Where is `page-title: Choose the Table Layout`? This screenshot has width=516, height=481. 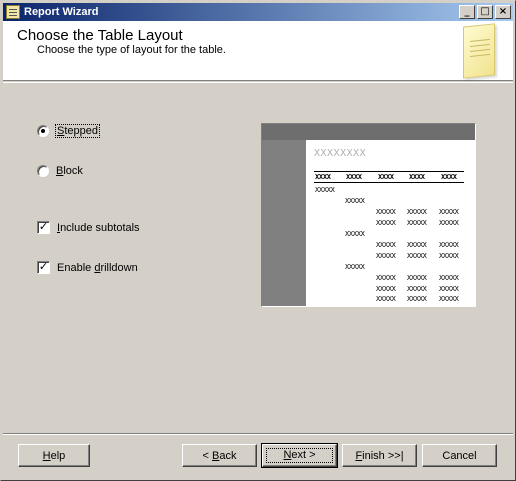
page-title: Choose the Table Layout is located at coordinates (100, 35).